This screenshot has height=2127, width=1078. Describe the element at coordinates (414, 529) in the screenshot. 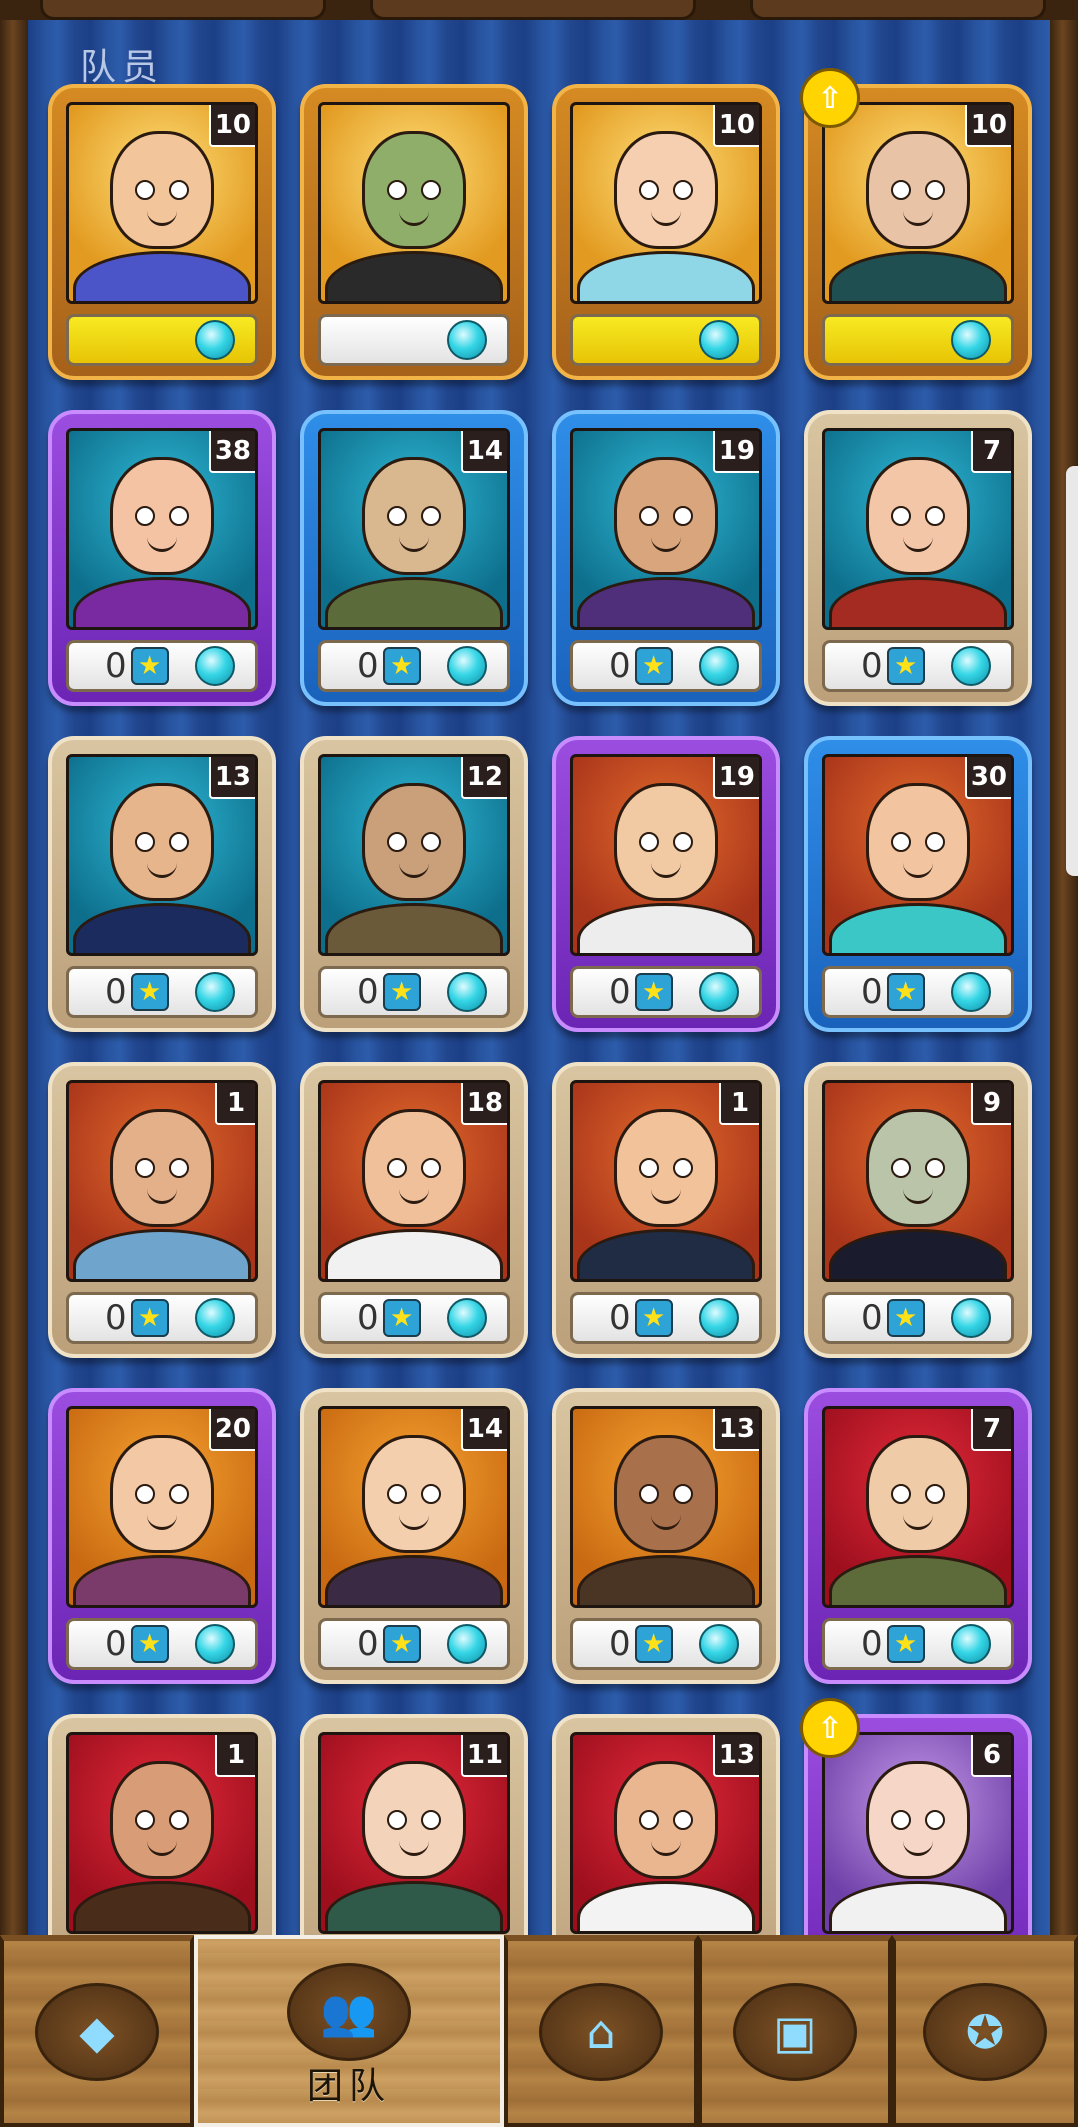

I see `hero-portrait: 14` at that location.